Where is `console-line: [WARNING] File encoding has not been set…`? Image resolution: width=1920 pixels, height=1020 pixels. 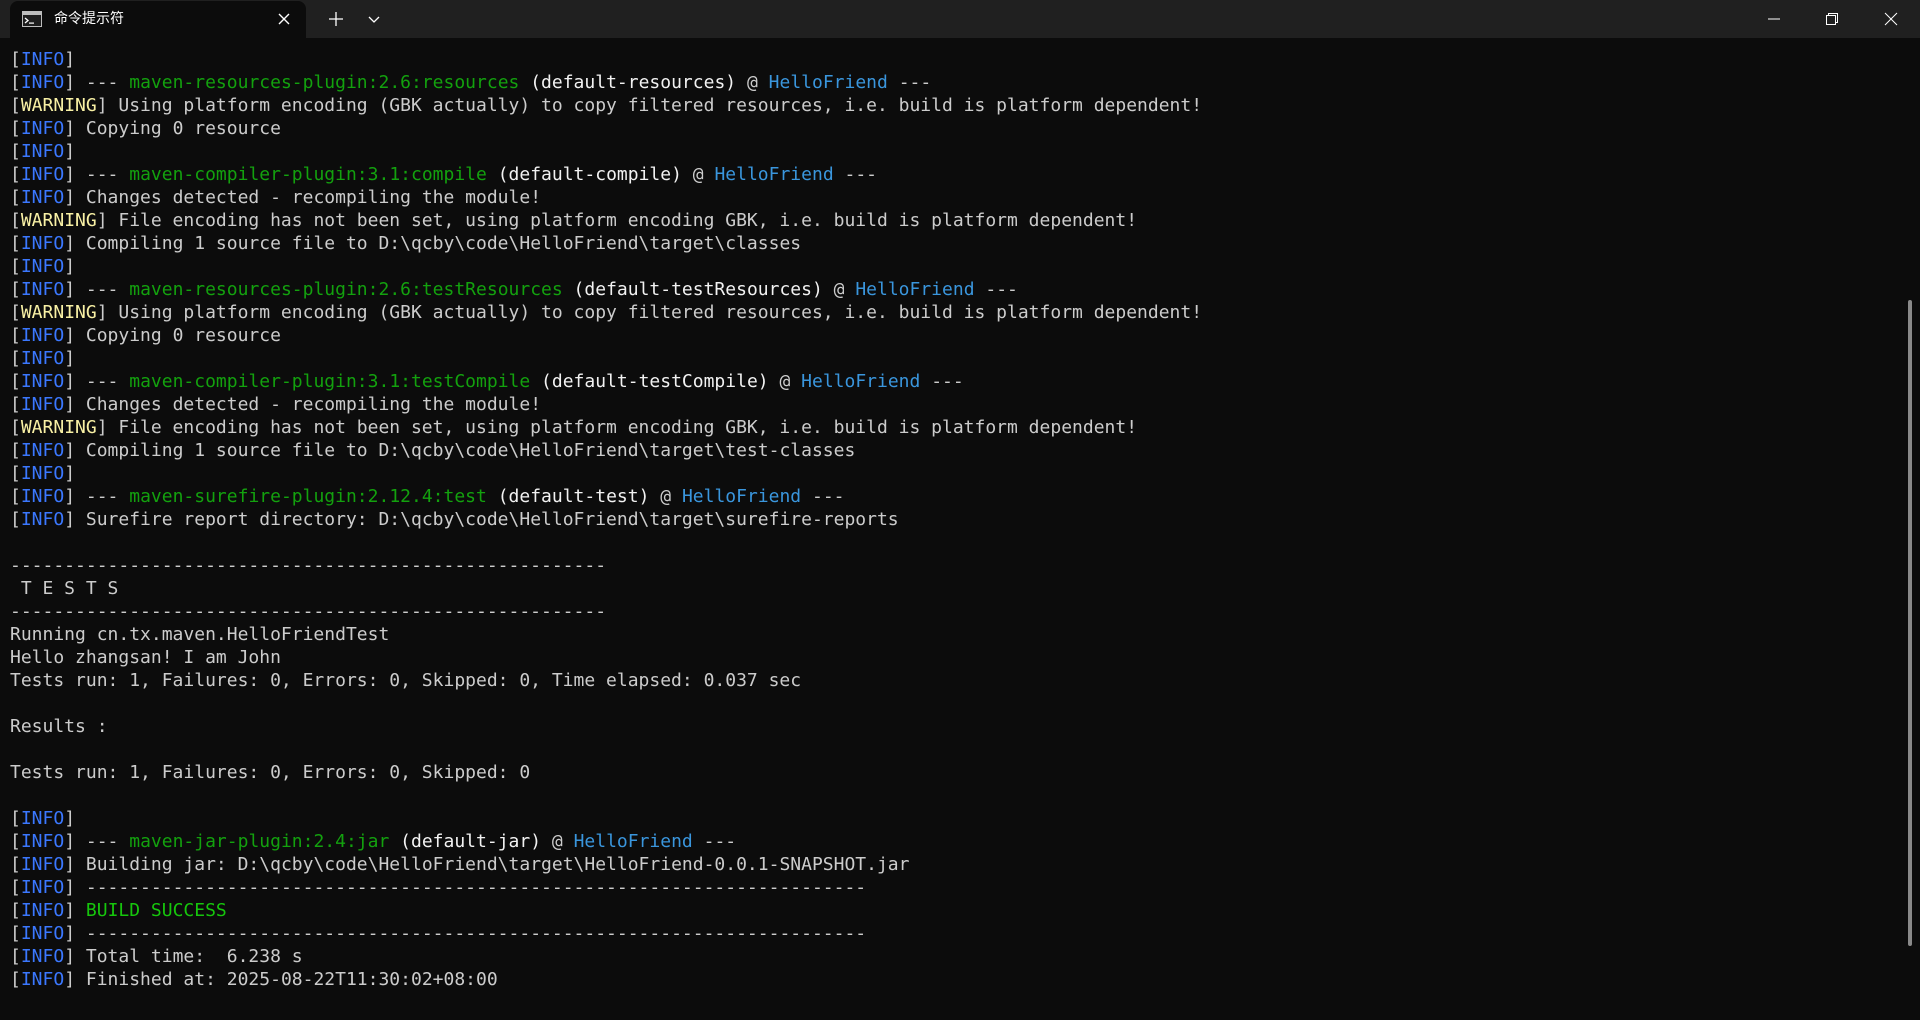 console-line: [WARNING] File encoding has not been set… is located at coordinates (955, 220).